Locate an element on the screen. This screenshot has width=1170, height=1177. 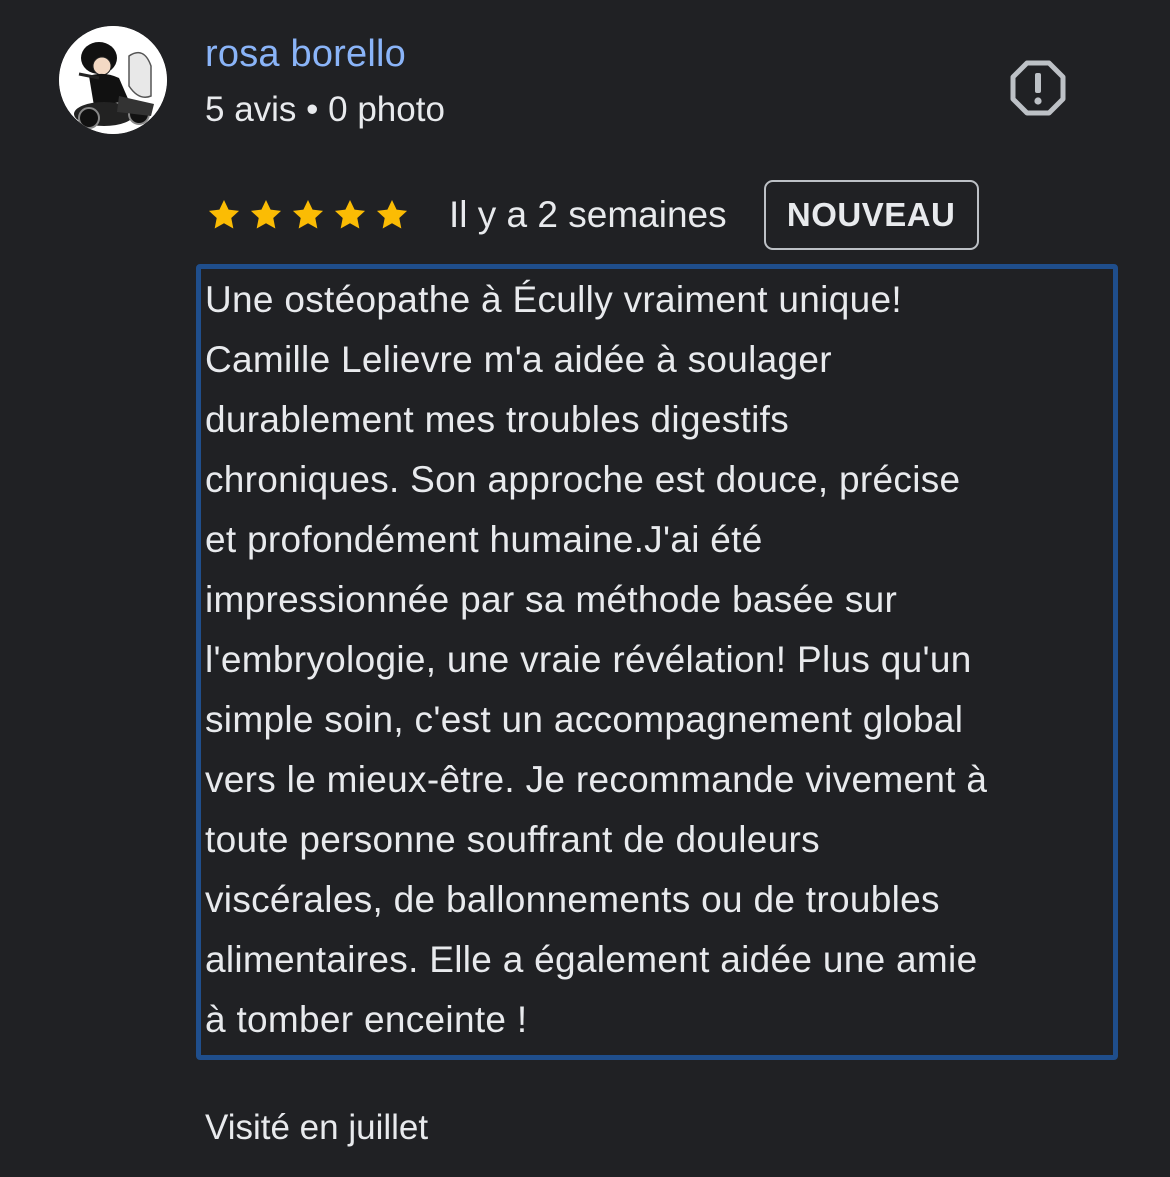
review-line: à tomber enceinte ! is located at coordinates (366, 1019).